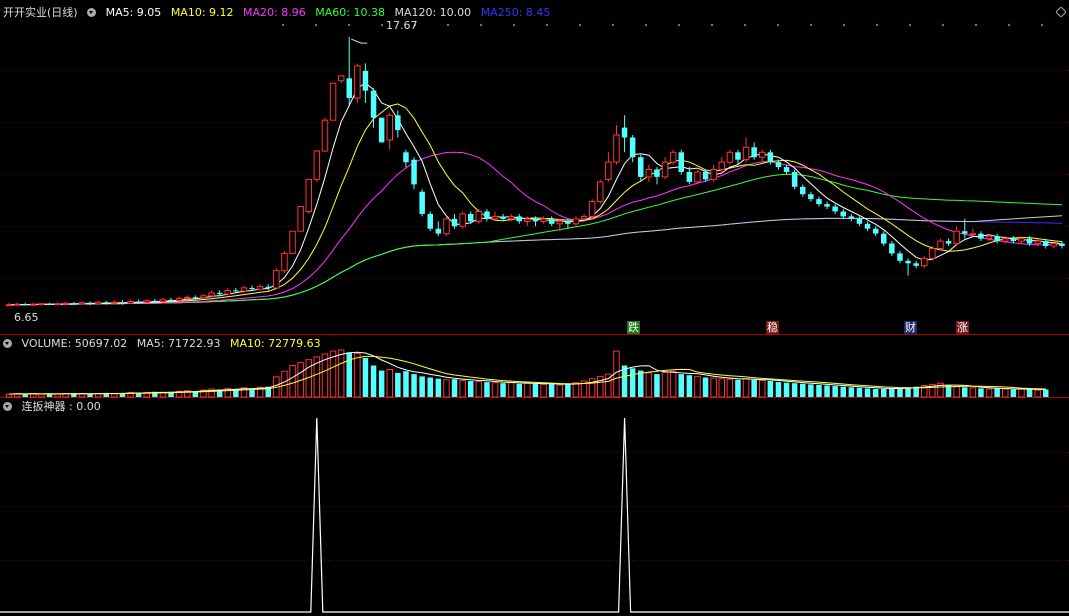  I want to click on indicator-dropdown-icon, so click(7, 406).